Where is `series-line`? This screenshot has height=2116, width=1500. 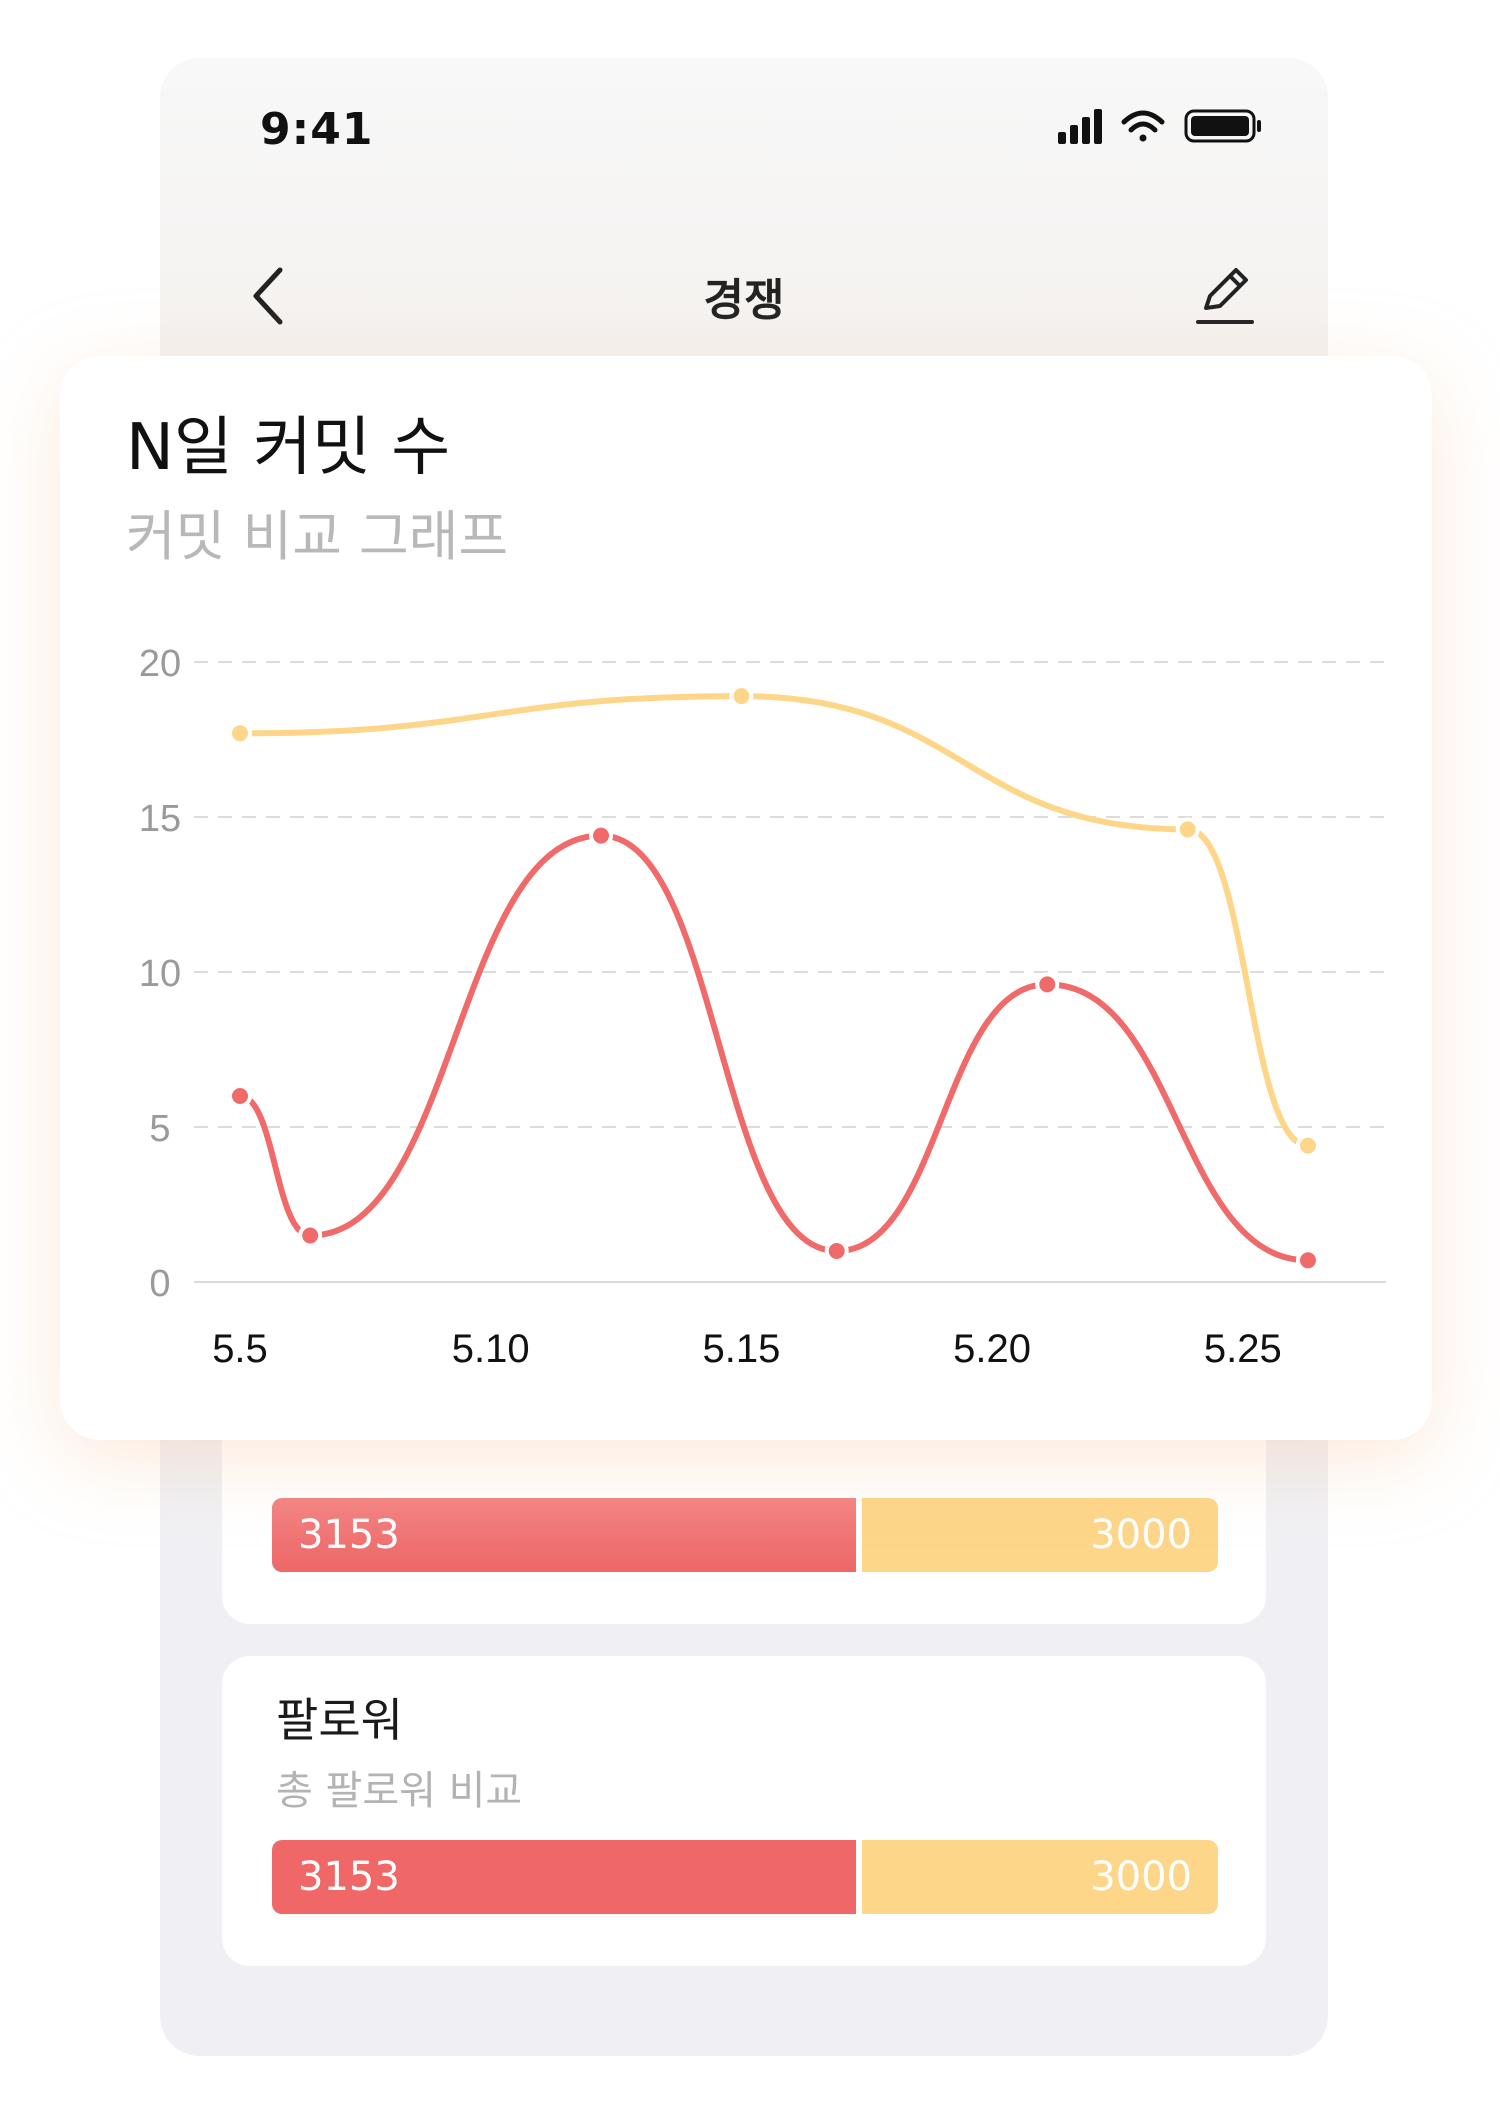 series-line is located at coordinates (774, 1048).